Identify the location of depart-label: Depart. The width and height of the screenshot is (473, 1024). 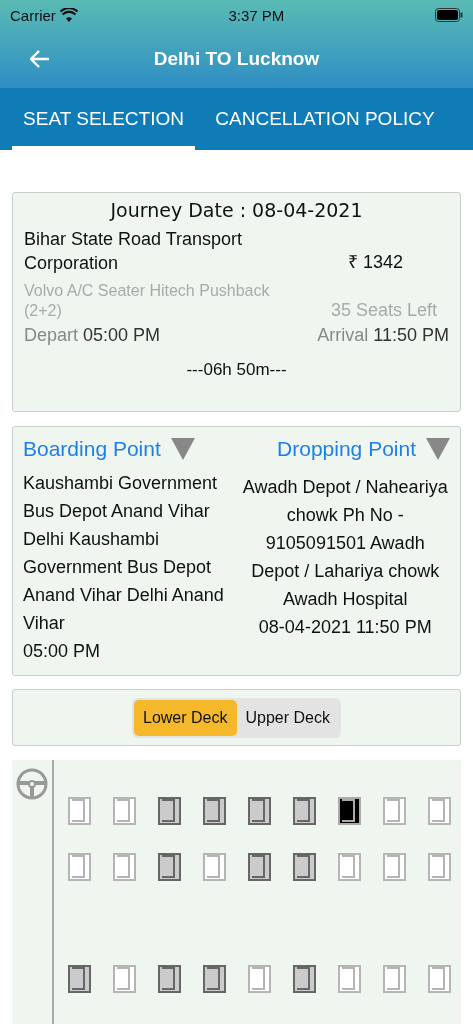
(51, 335).